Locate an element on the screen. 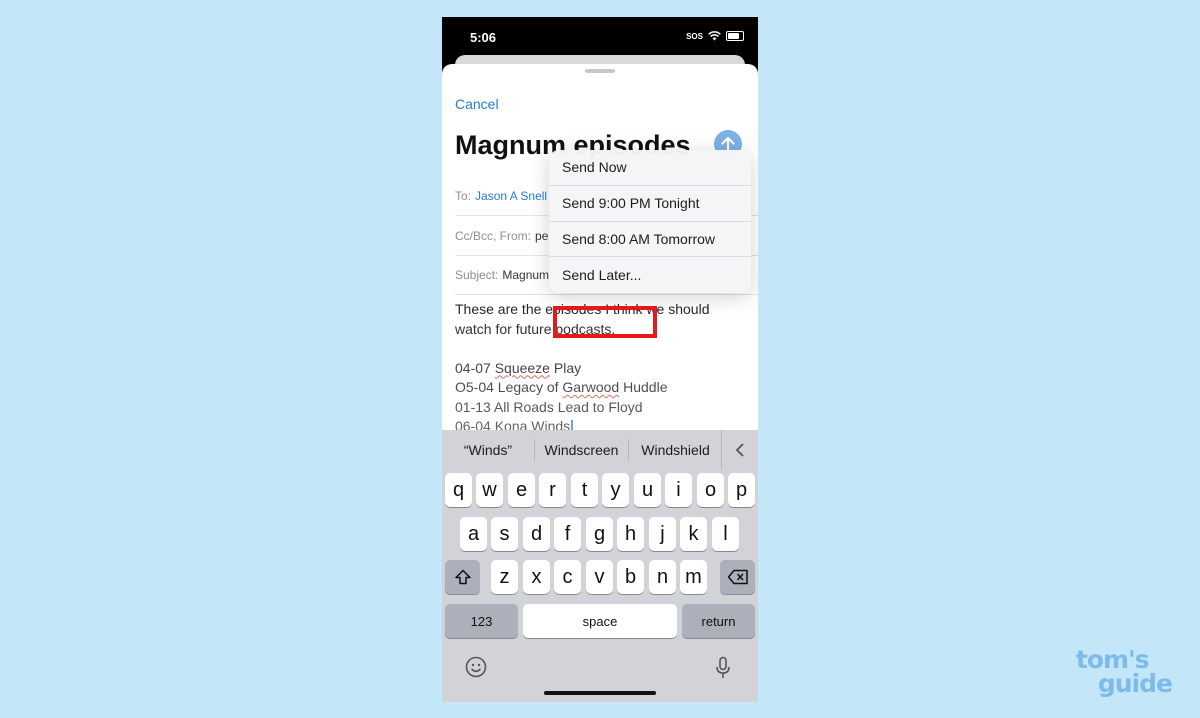 Image resolution: width=1200 pixels, height=718 pixels. return-key: return is located at coordinates (718, 621).